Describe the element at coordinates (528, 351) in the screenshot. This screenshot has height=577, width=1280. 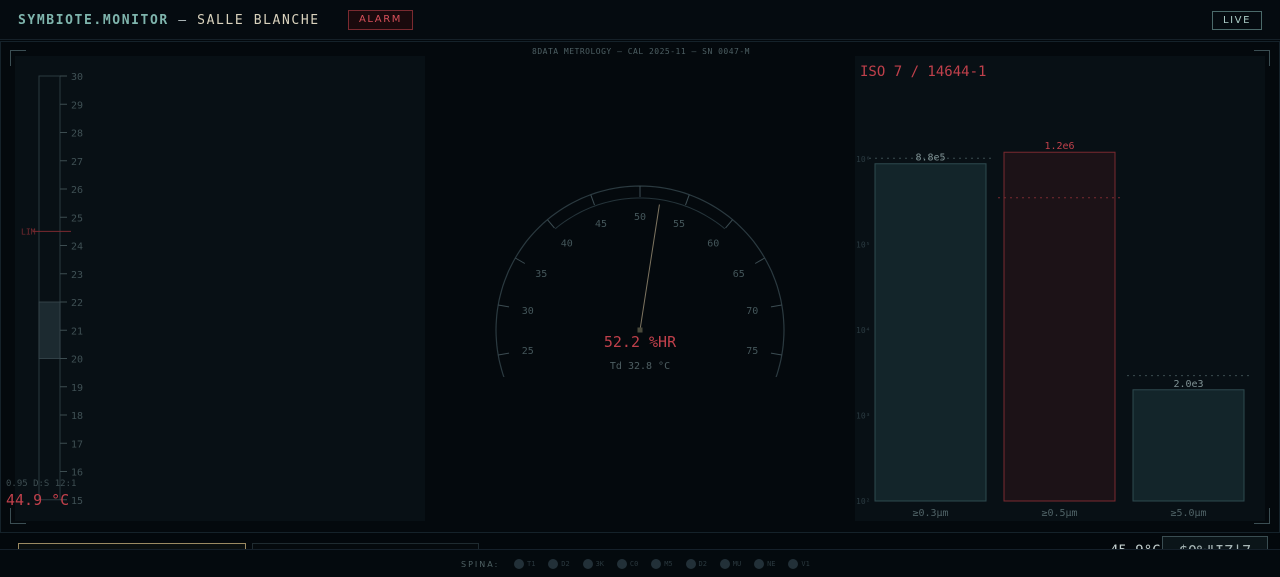
I see `hygrometer-tick-label: 25` at that location.